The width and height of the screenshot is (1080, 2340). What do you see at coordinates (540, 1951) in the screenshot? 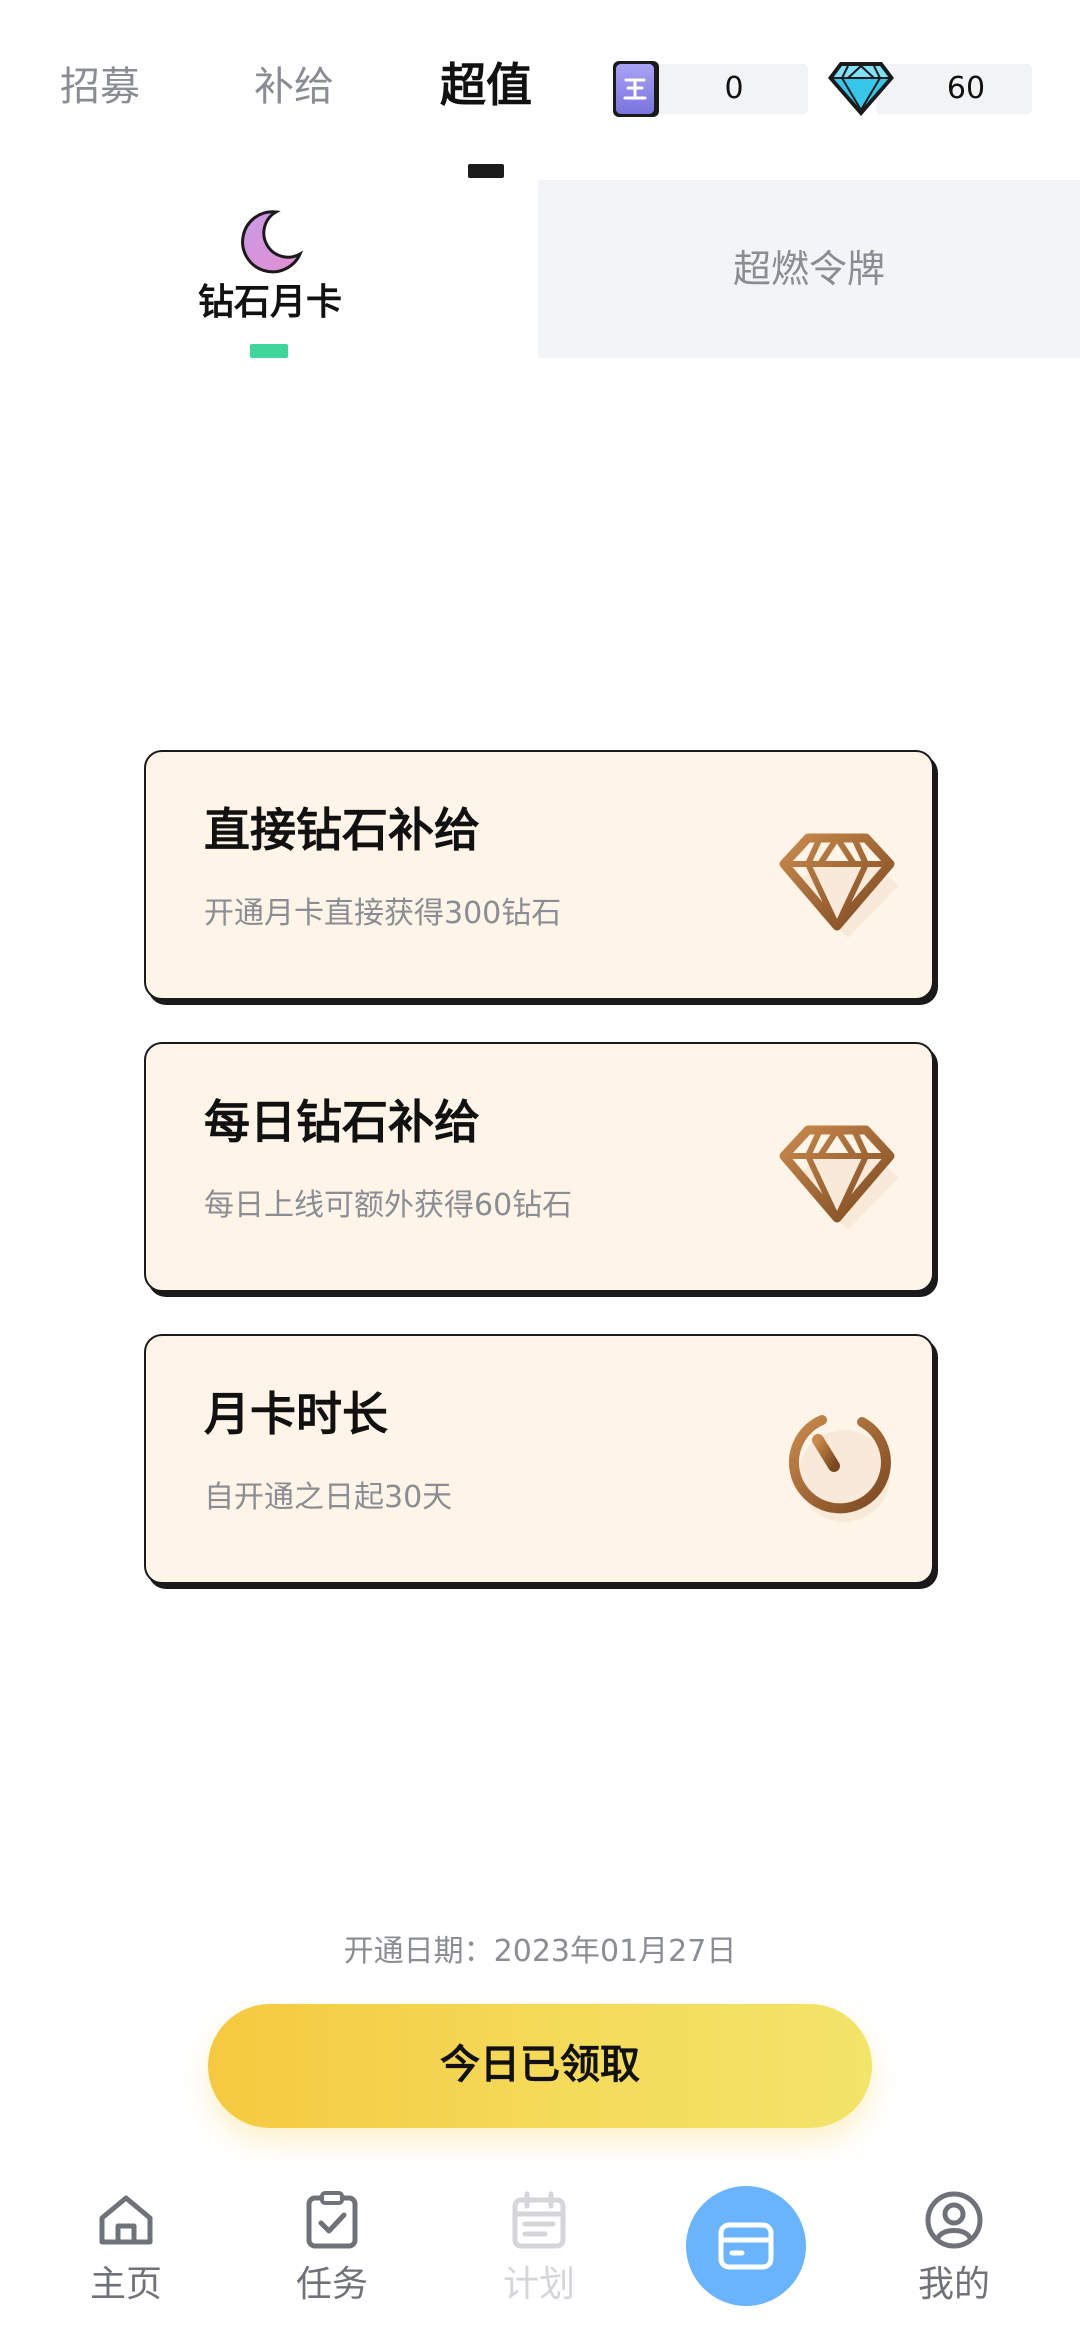
I see `activation-date: 开通日期：2023年01月27日` at bounding box center [540, 1951].